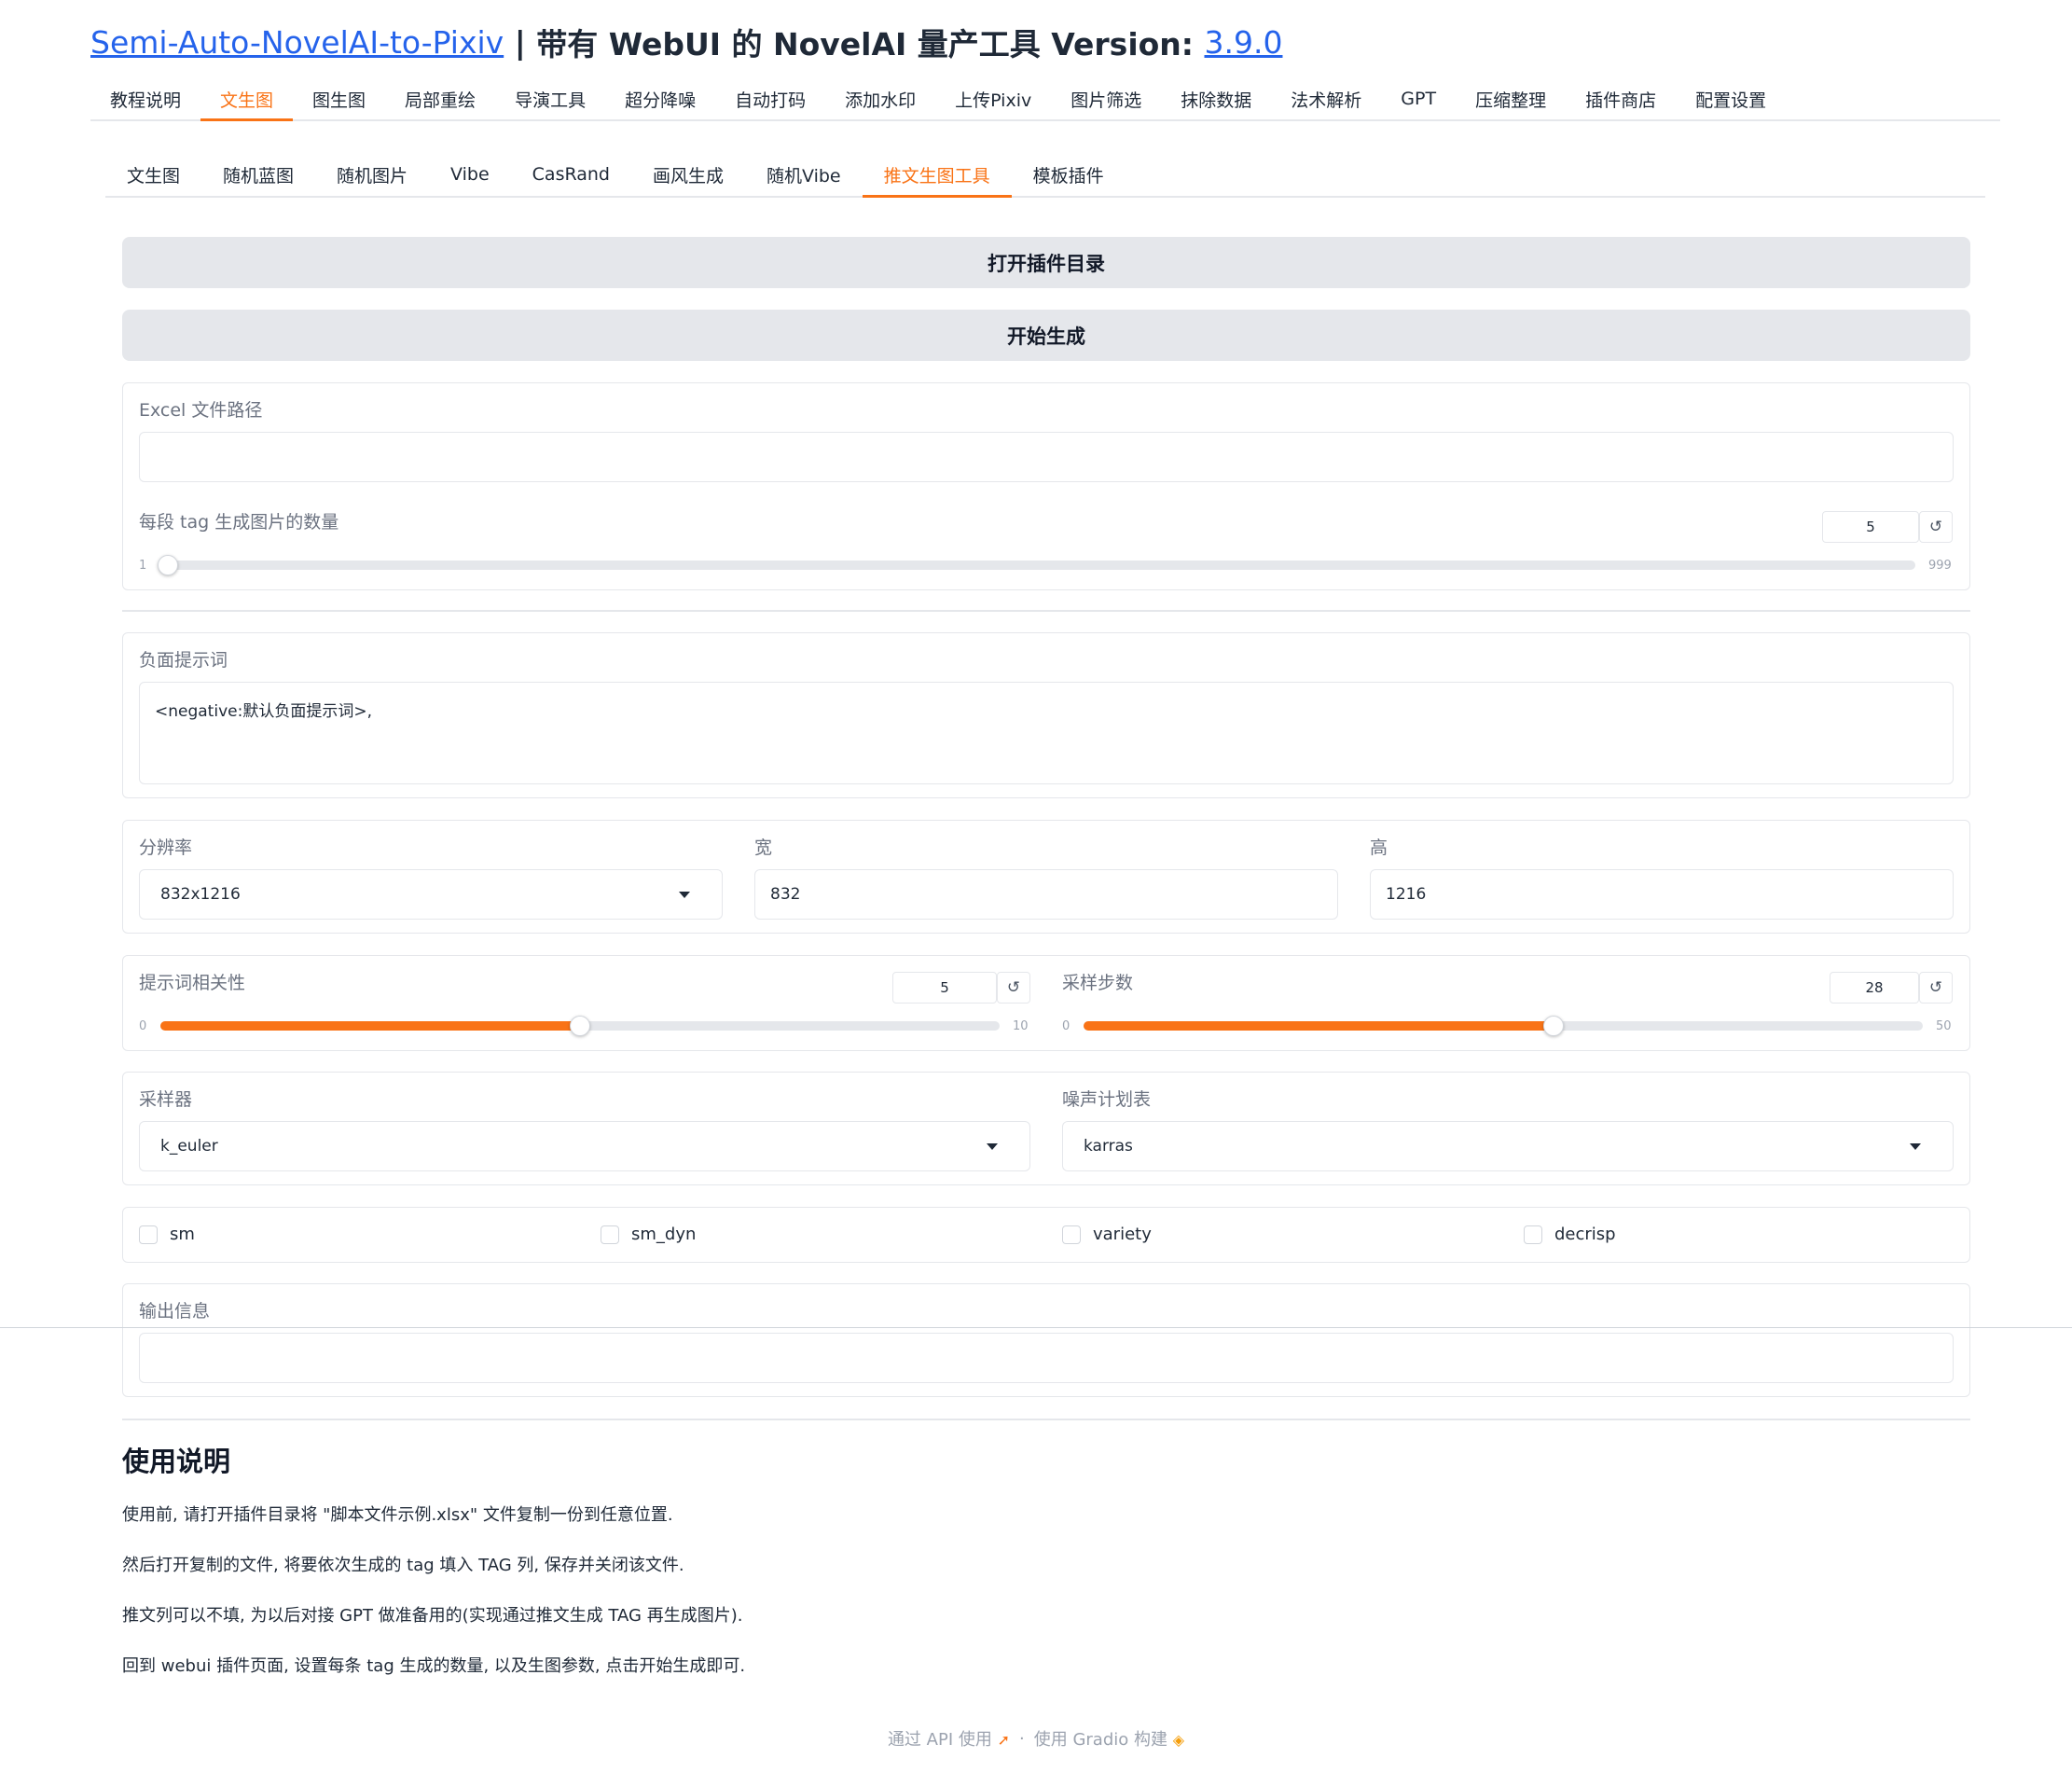 This screenshot has width=2072, height=1772. I want to click on main-tab-11: 法术解析, so click(1326, 98).